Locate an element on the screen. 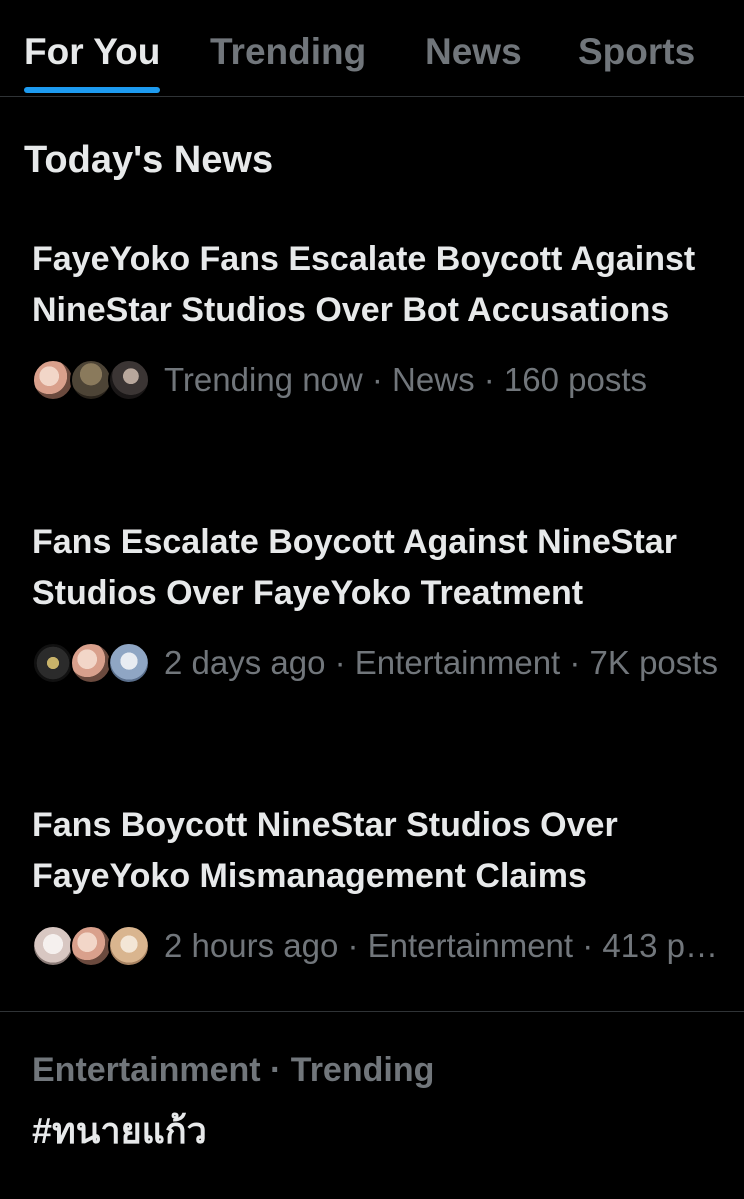 Image resolution: width=744 pixels, height=1199 pixels. active-tab-indicator is located at coordinates (92, 90).